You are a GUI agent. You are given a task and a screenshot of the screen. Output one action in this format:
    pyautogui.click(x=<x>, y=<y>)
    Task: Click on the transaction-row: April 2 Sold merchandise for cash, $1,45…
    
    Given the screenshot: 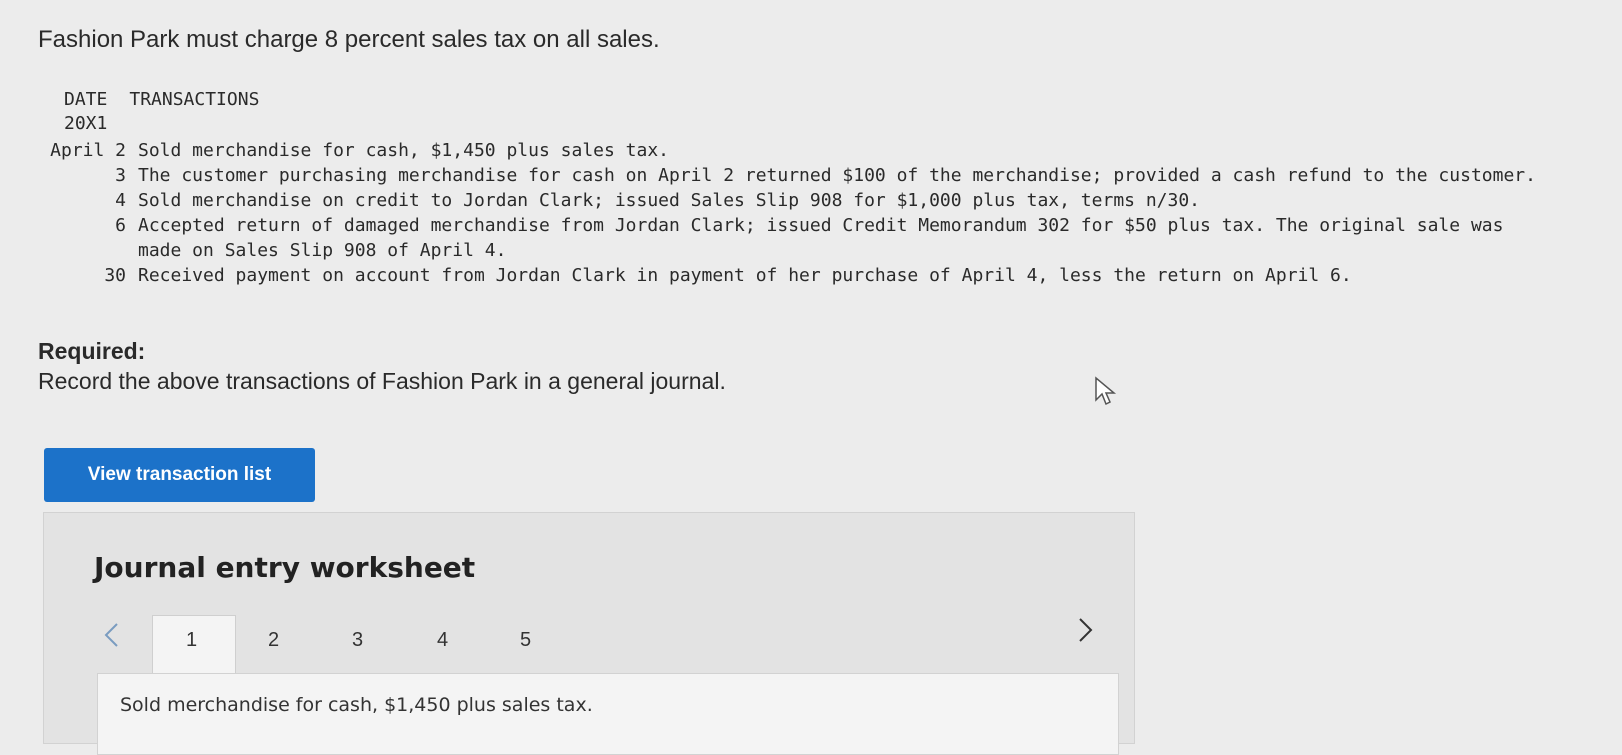 What is the action you would take?
    pyautogui.click(x=787, y=150)
    